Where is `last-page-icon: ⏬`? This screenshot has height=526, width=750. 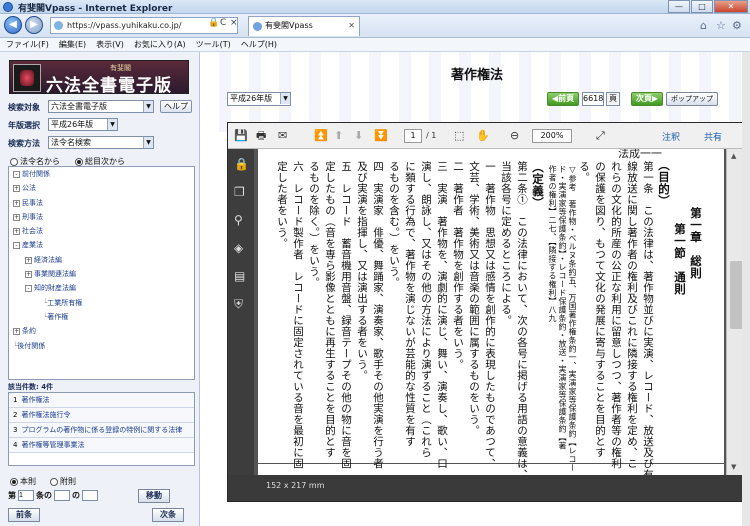 last-page-icon: ⏬ is located at coordinates (381, 136).